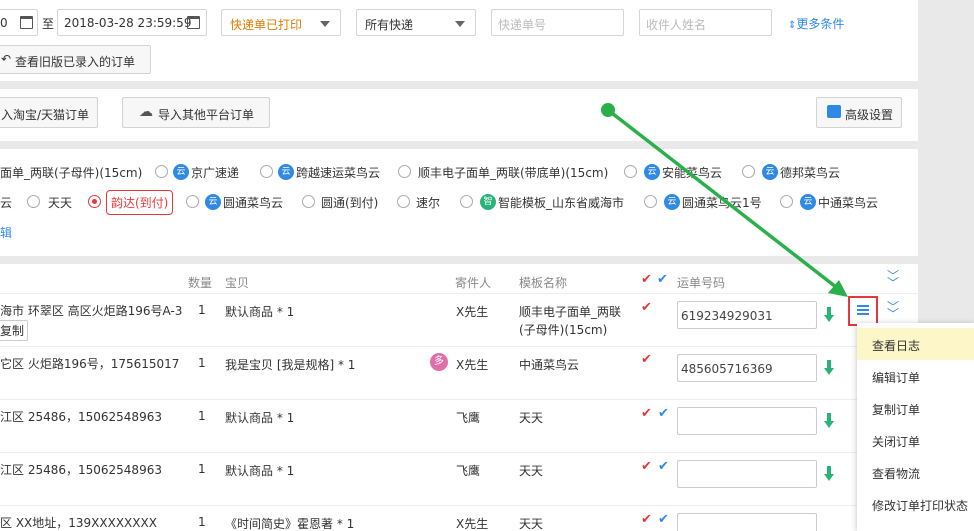 This screenshot has height=531, width=974. Describe the element at coordinates (281, 22) in the screenshot. I see `print-status-select: 快递单已打印` at that location.